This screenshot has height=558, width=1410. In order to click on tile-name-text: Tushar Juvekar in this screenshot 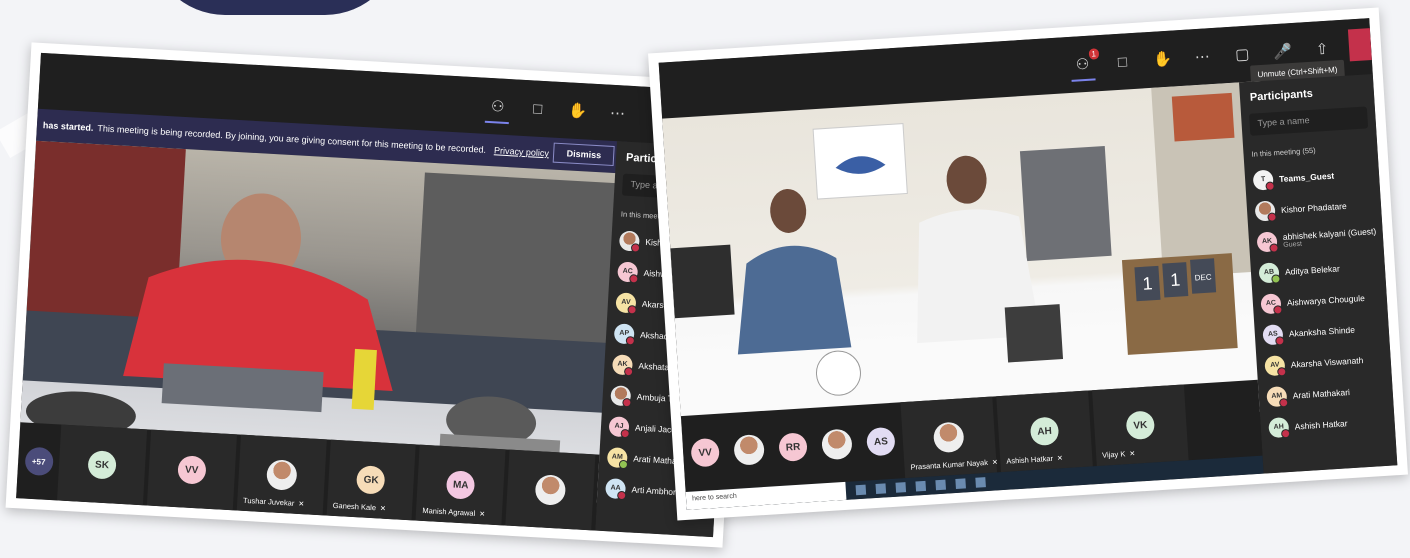, I will do `click(268, 501)`.